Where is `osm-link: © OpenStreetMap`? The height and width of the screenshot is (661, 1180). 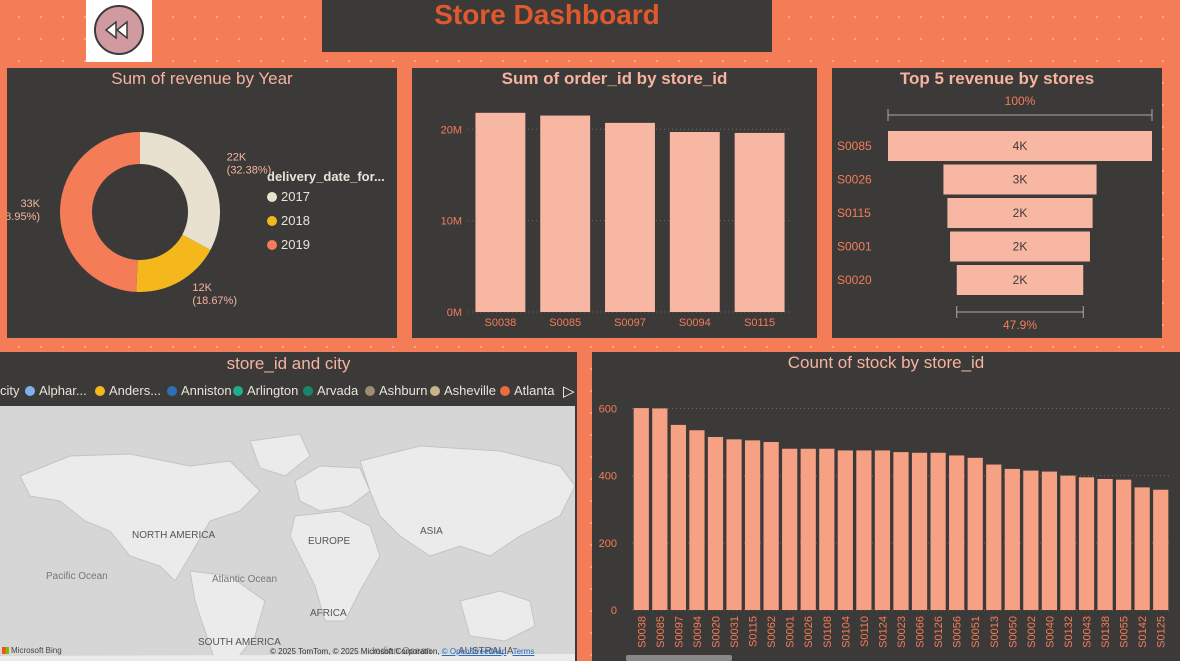
osm-link: © OpenStreetMap is located at coordinates (474, 651).